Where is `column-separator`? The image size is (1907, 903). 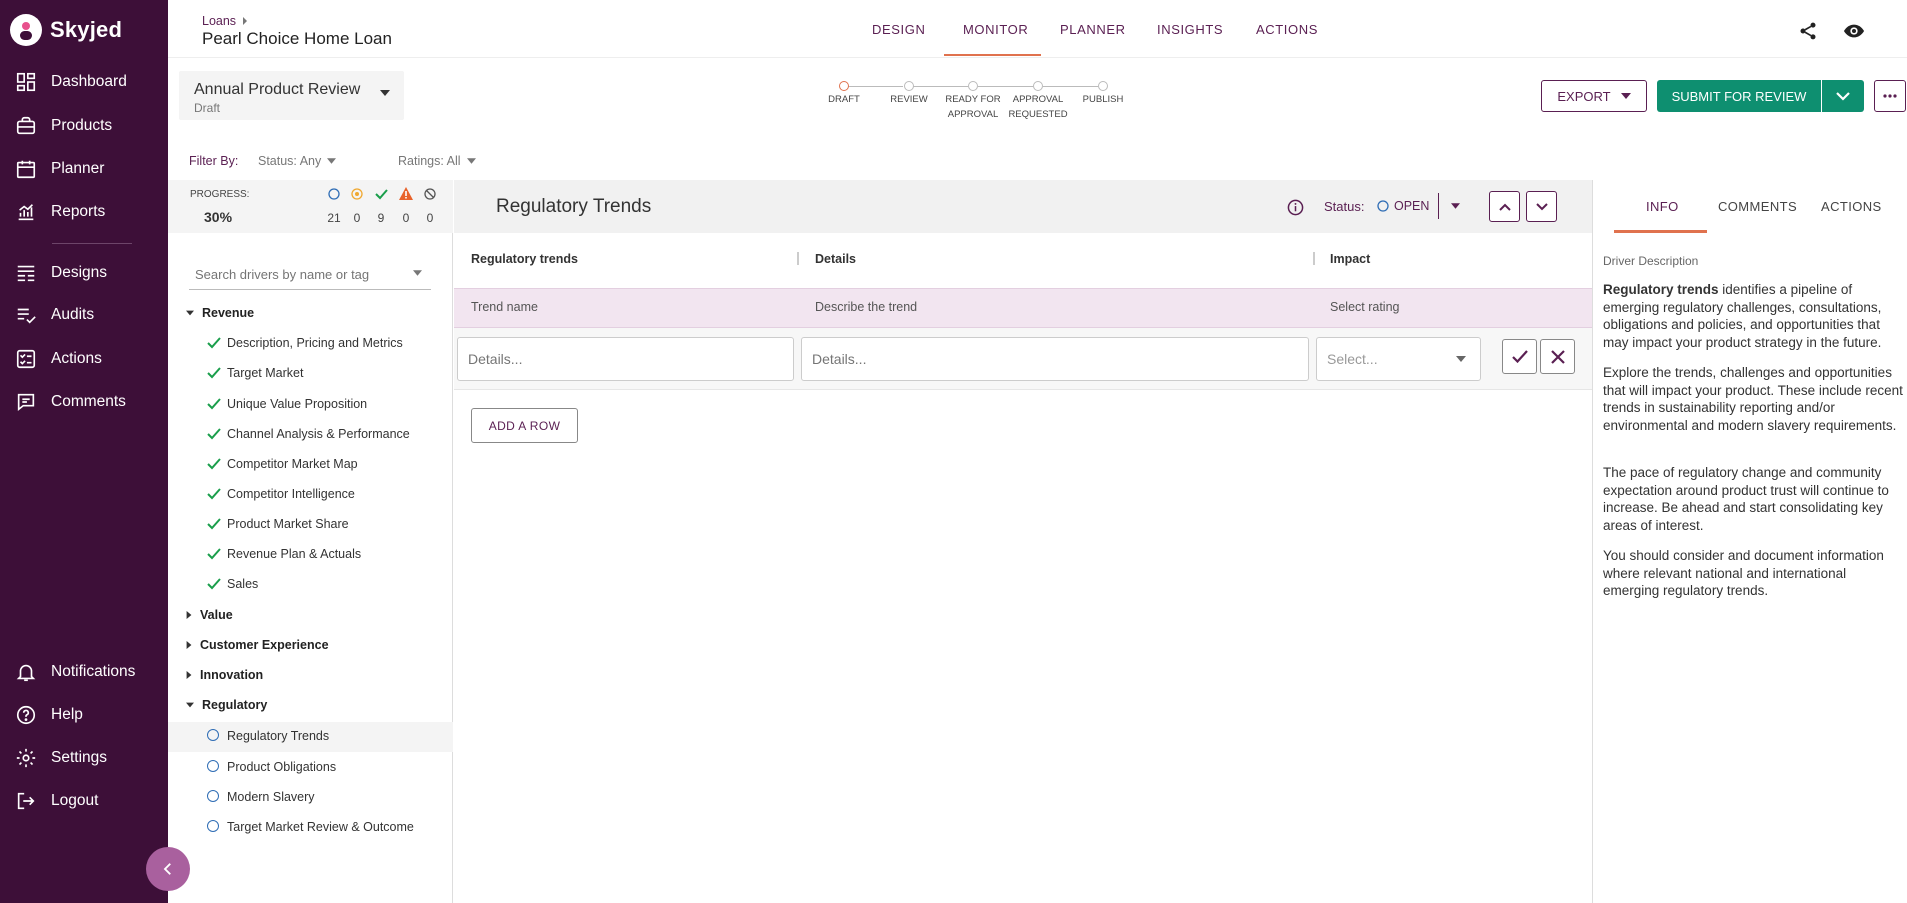
column-separator is located at coordinates (1314, 258).